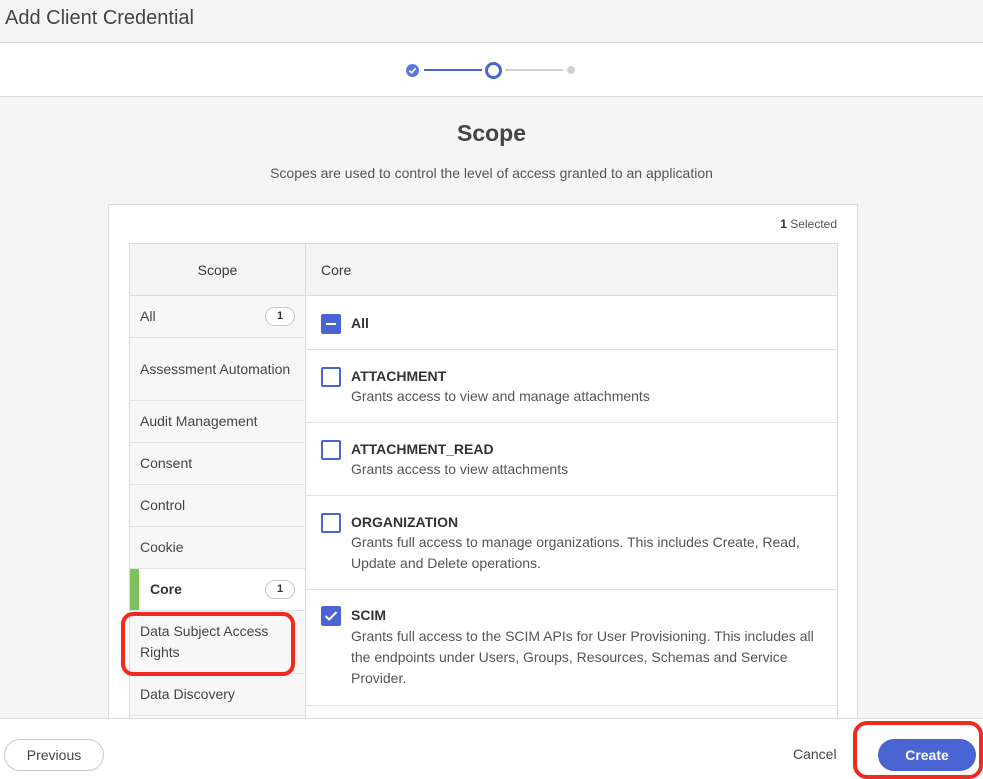  I want to click on step-current-icon, so click(493, 70).